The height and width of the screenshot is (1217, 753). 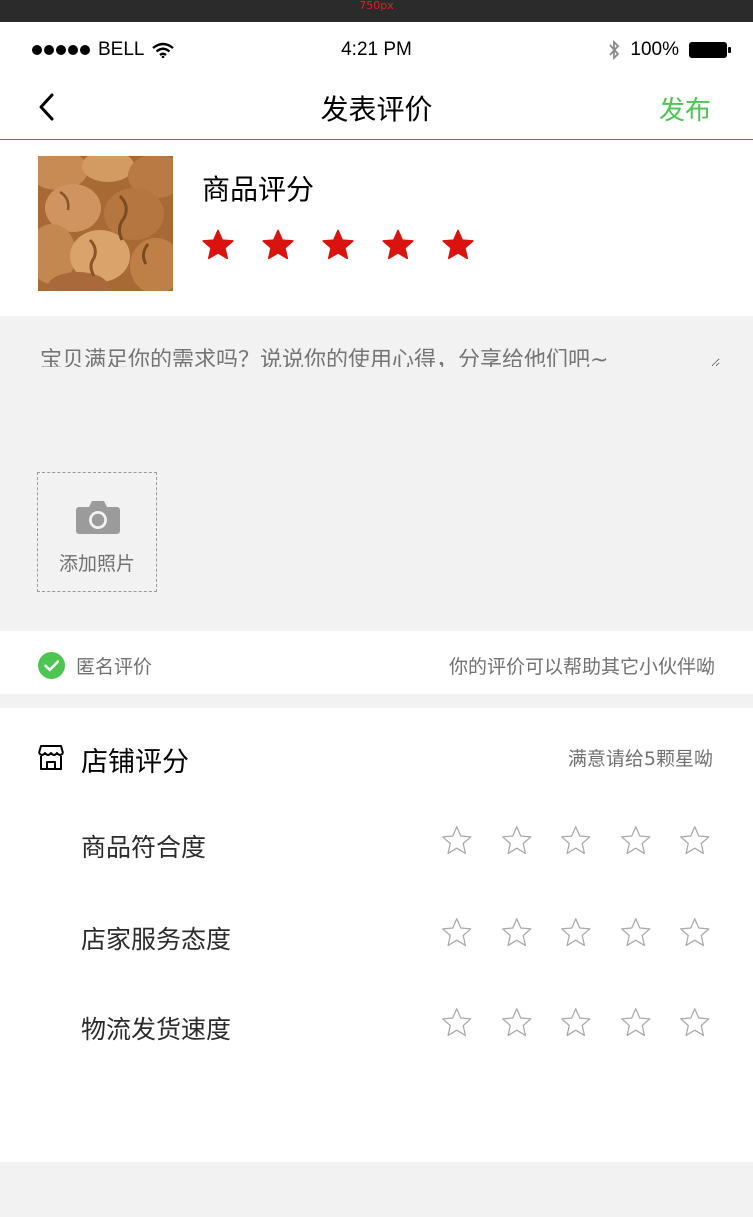 What do you see at coordinates (640, 759) in the screenshot?
I see `store-rating-hint: 满意请给5颗星呦` at bounding box center [640, 759].